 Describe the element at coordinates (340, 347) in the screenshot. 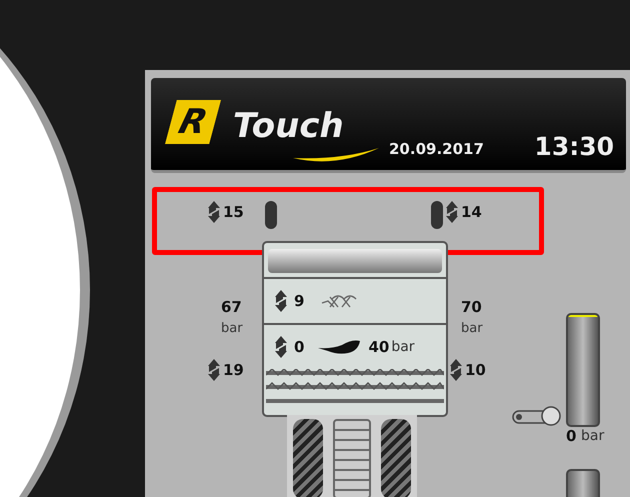

I see `coulter-icon` at that location.